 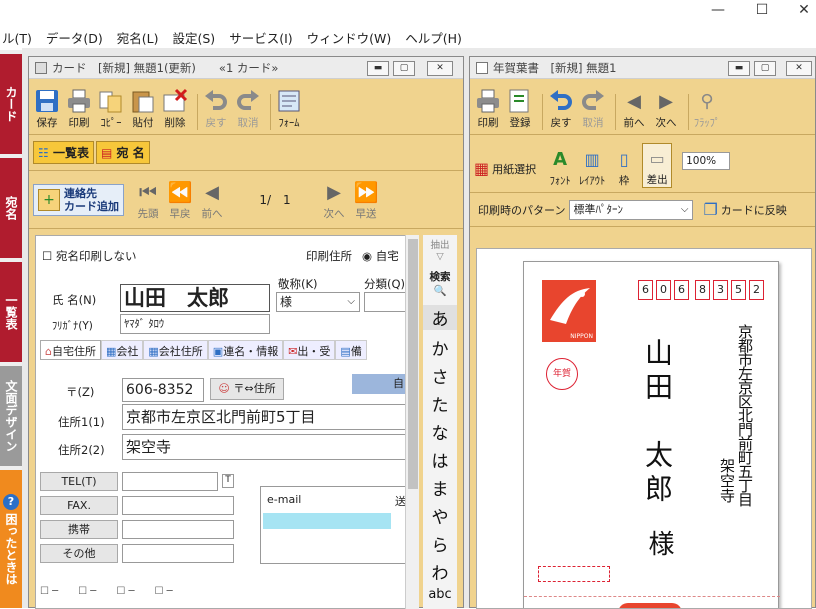 I want to click on extract-button: 抽出 ▽, so click(x=440, y=249).